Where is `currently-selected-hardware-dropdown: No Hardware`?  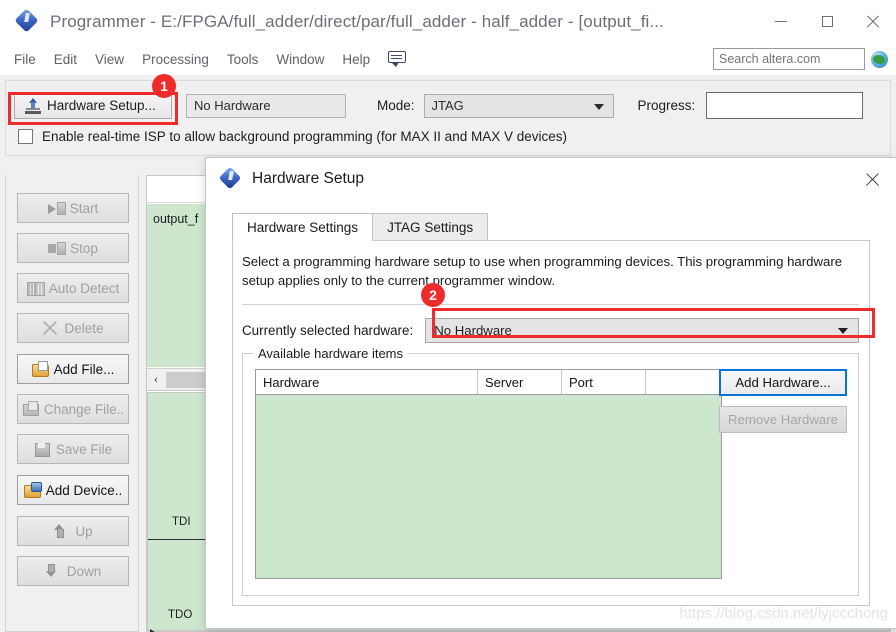
currently-selected-hardware-dropdown: No Hardware is located at coordinates (642, 330).